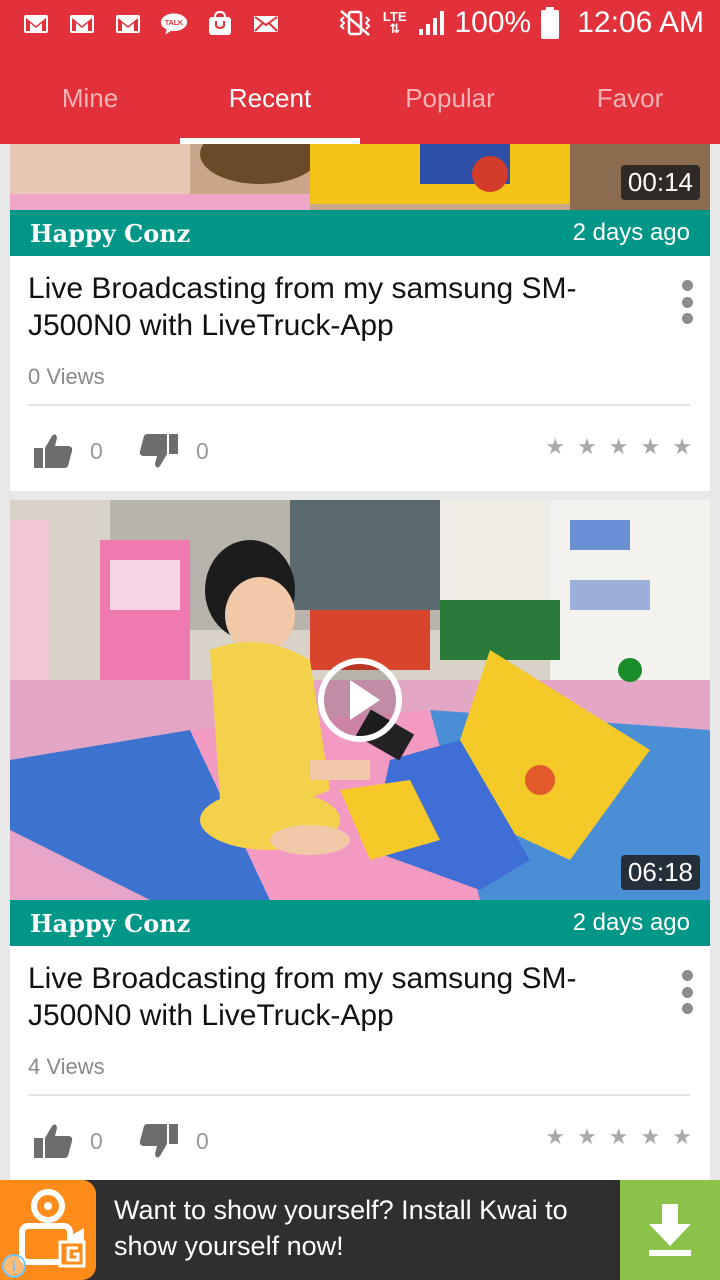 The image size is (720, 1280). What do you see at coordinates (14, 1266) in the screenshot?
I see `ad-info-icon: i` at bounding box center [14, 1266].